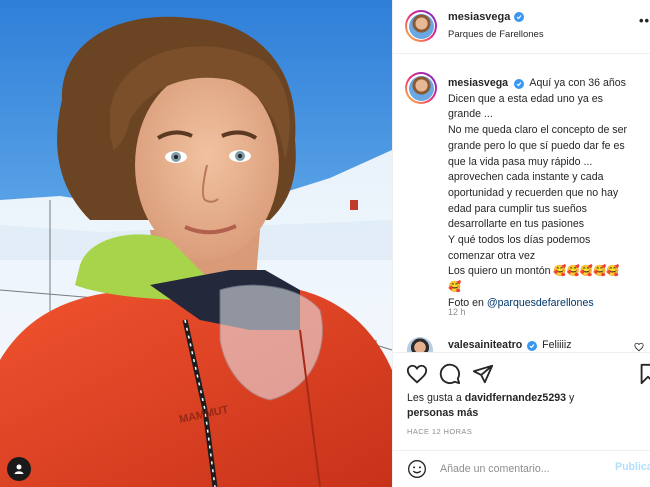 This screenshot has width=650, height=487. What do you see at coordinates (577, 83) in the screenshot?
I see `caption-first-line: Aquí ya con 36 años` at bounding box center [577, 83].